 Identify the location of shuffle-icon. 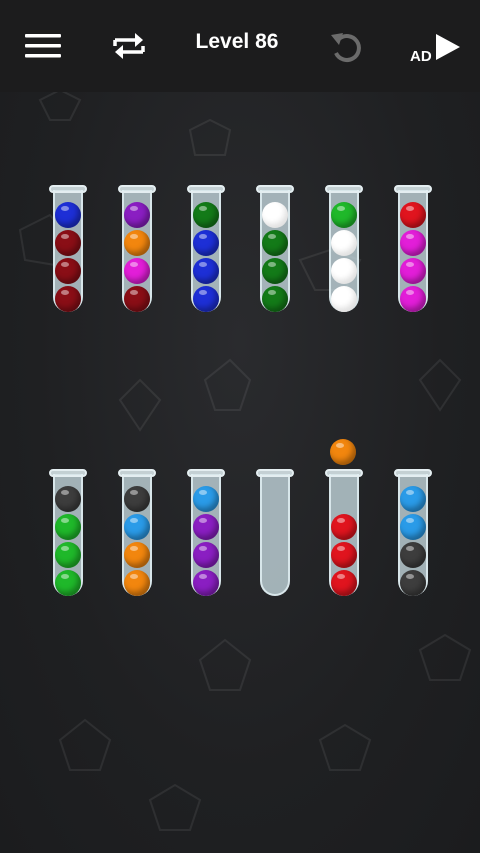
(129, 46).